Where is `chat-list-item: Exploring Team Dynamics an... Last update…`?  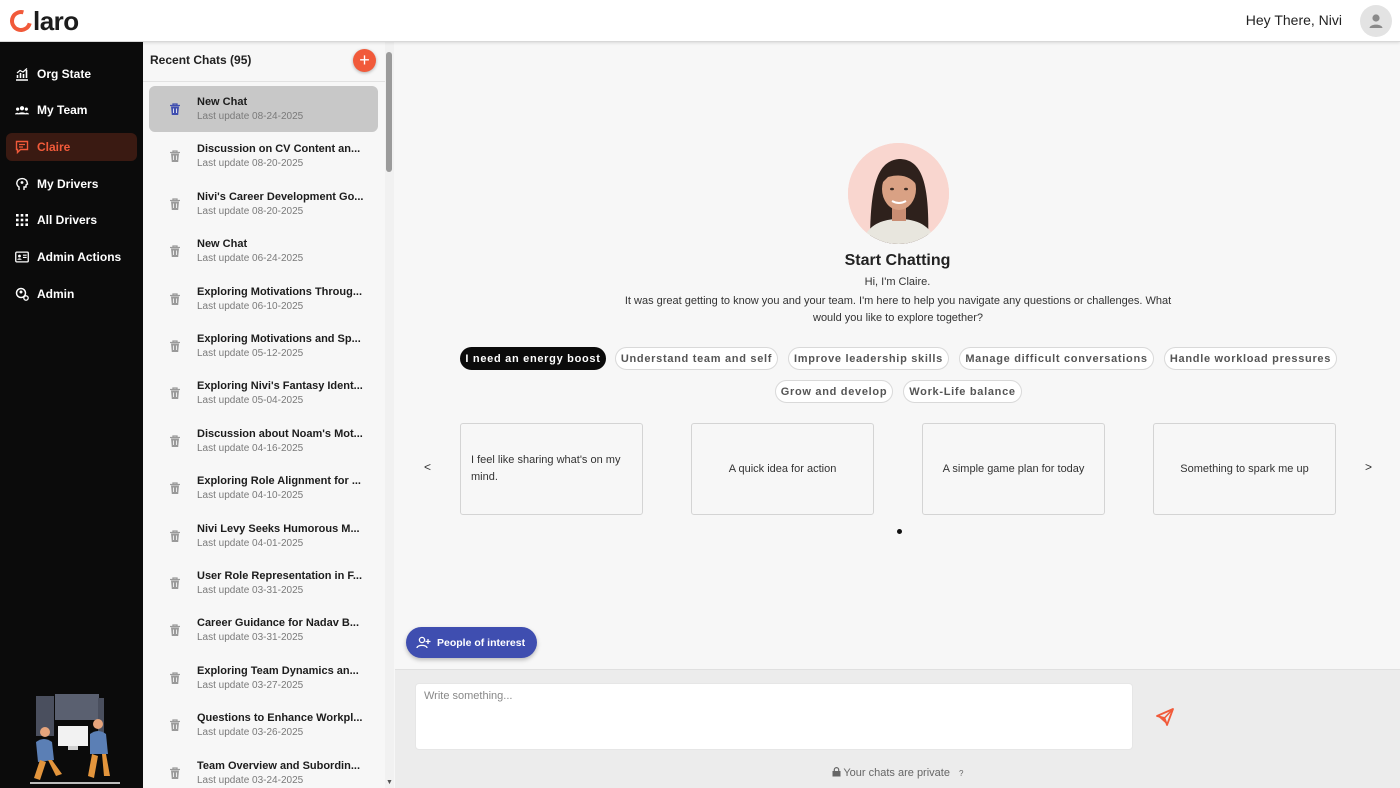
chat-list-item: Exploring Team Dynamics an... Last update… is located at coordinates (263, 678).